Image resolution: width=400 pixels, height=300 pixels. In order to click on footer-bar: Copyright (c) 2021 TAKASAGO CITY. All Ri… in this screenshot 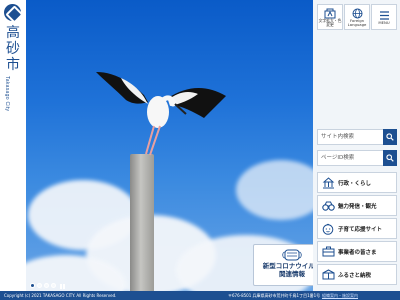, I will do `click(200, 295)`.